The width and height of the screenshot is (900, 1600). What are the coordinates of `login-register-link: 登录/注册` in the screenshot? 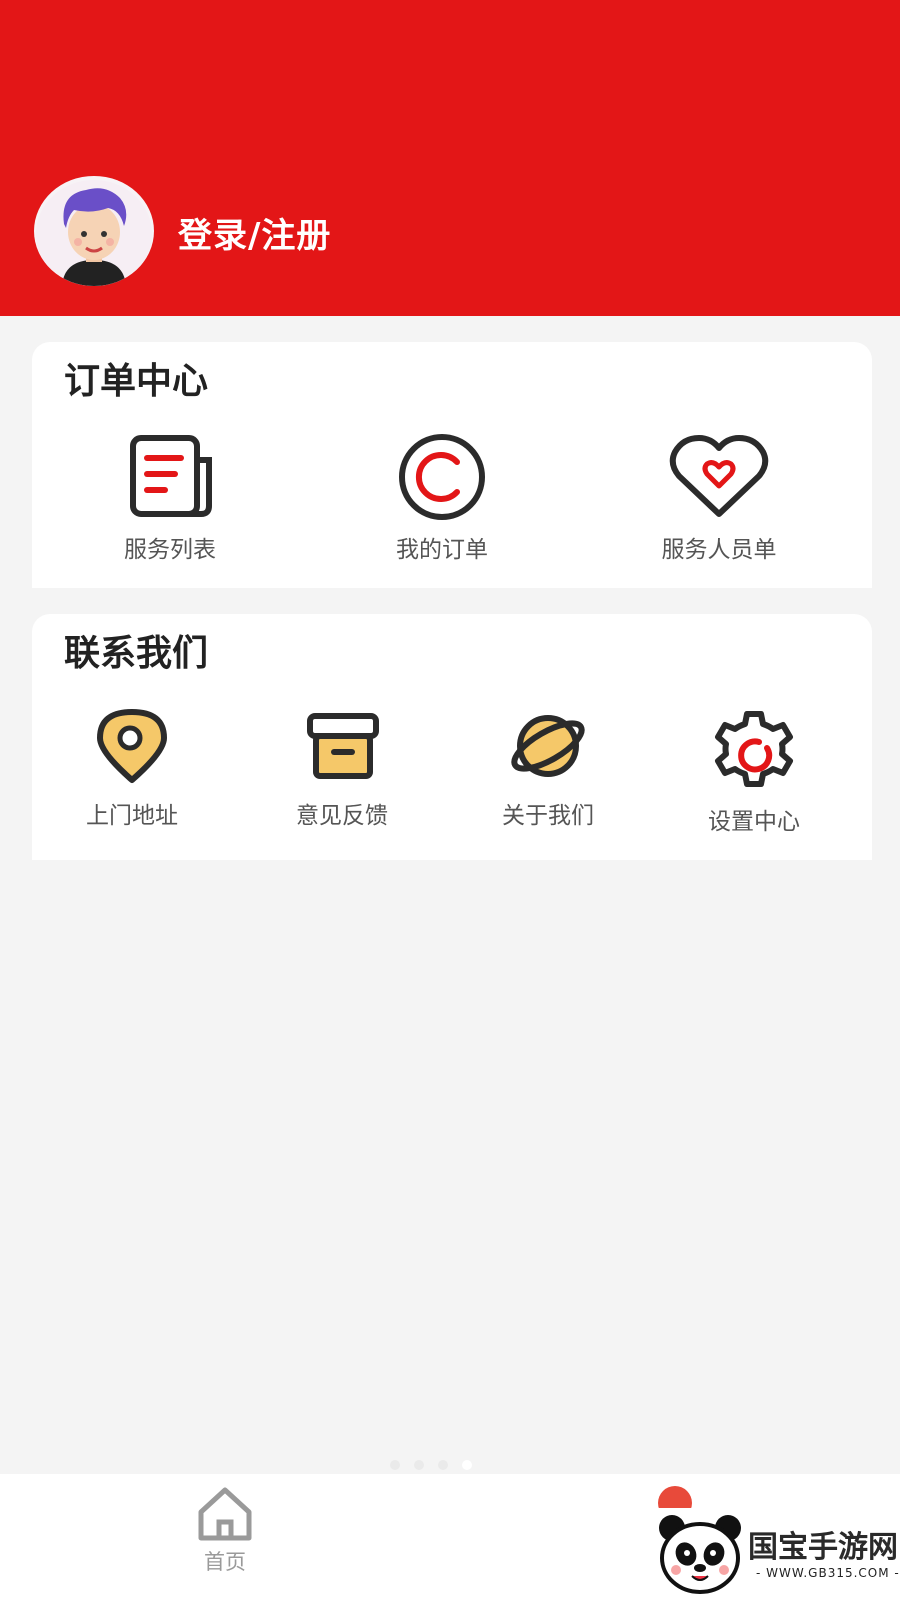 It's located at (254, 232).